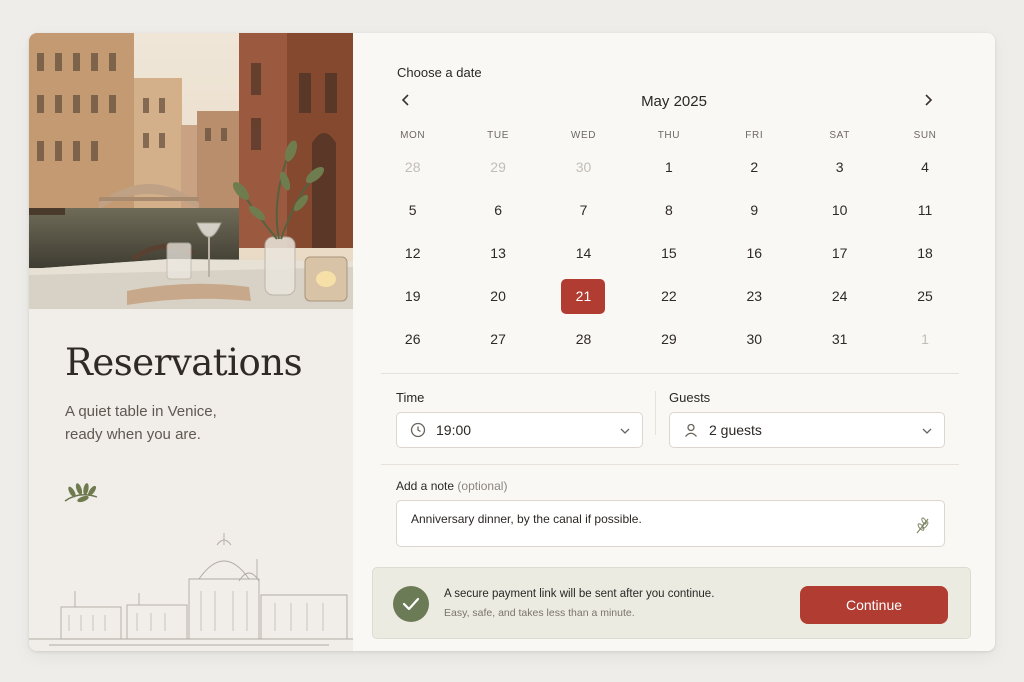  Describe the element at coordinates (482, 486) in the screenshot. I see `note-optional-hint: (optional)` at that location.